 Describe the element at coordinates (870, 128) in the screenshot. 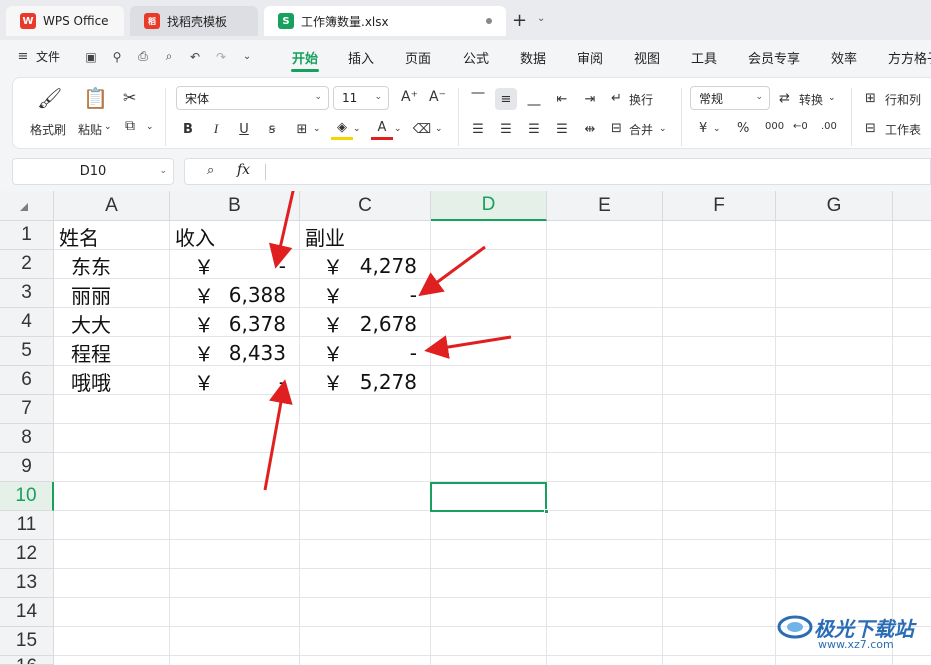

I see `worksheet-icon: ⊟` at that location.